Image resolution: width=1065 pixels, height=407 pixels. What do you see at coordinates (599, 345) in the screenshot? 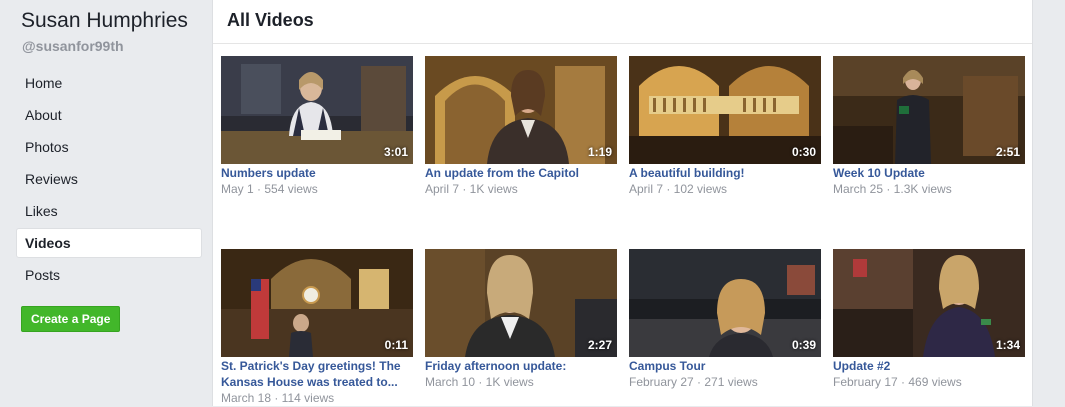
I see `video-duration: 2:27` at bounding box center [599, 345].